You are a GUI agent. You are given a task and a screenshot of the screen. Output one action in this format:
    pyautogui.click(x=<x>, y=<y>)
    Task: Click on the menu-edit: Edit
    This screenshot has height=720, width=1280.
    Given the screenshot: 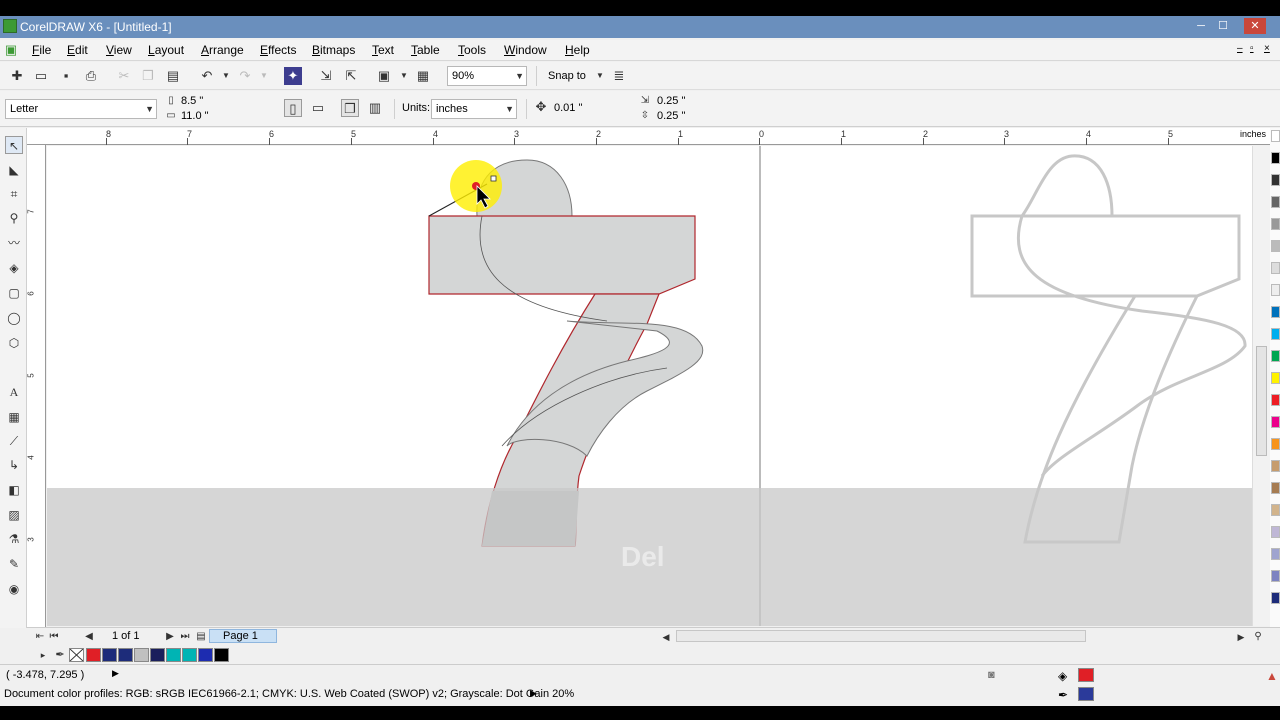 What is the action you would take?
    pyautogui.click(x=77, y=50)
    